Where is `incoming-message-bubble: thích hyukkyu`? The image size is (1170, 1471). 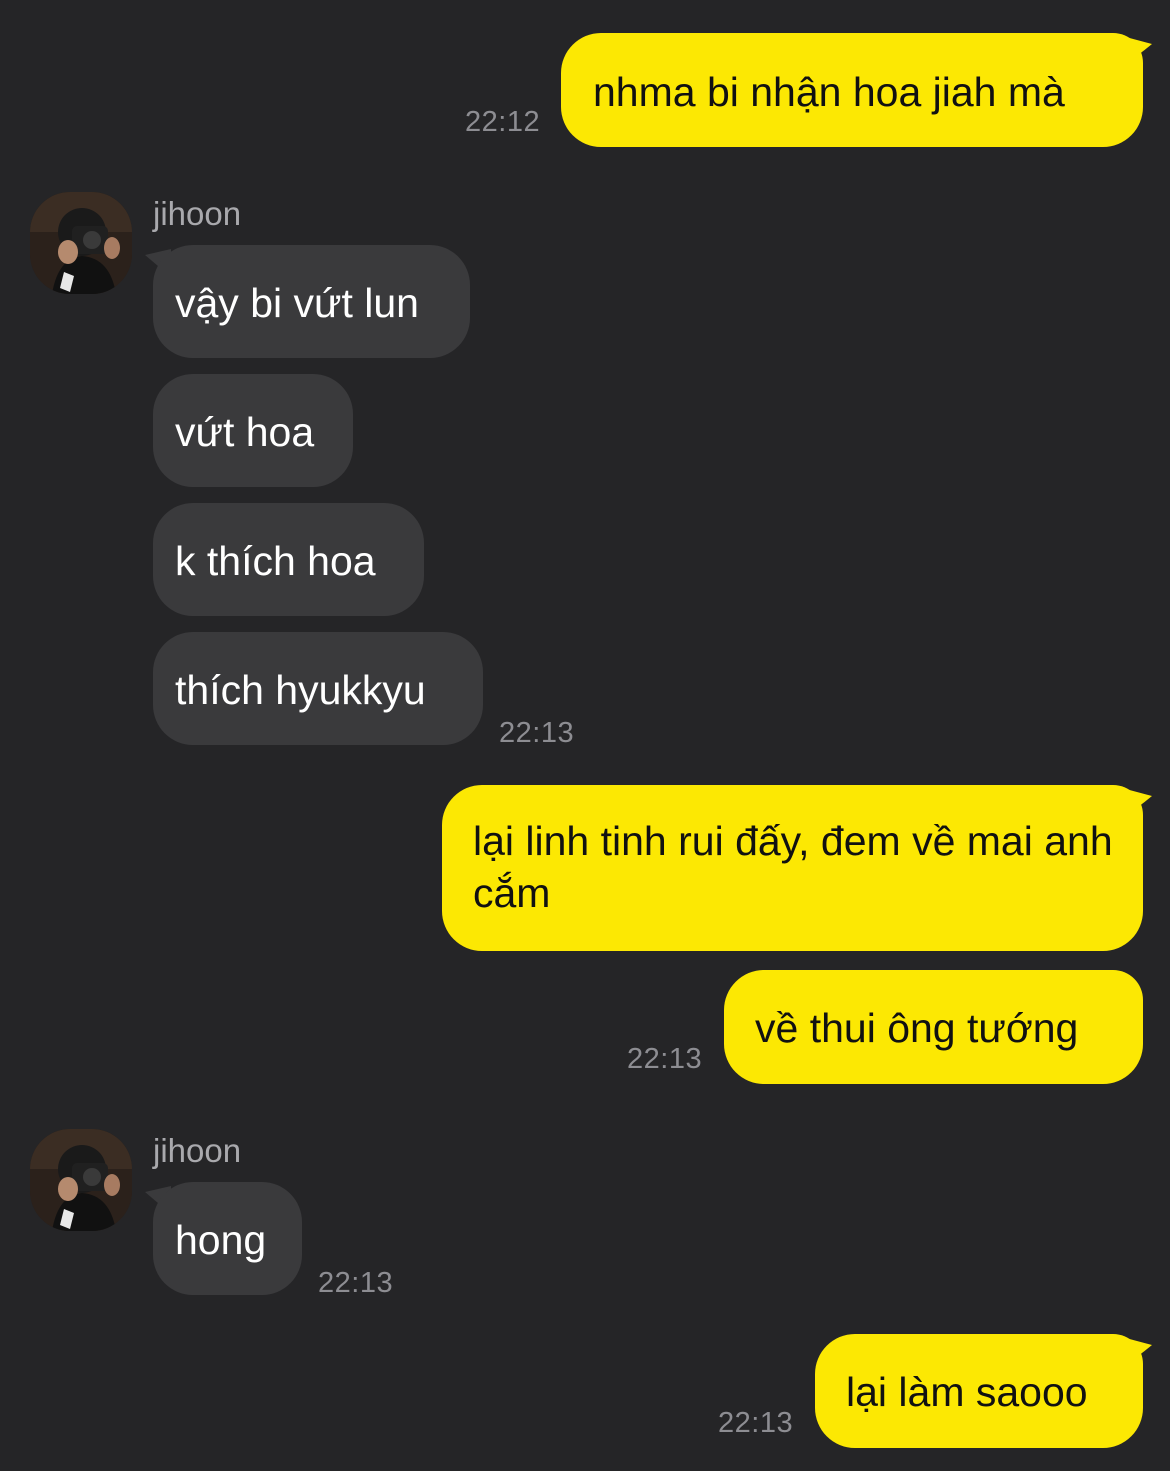
incoming-message-bubble: thích hyukkyu is located at coordinates (318, 688).